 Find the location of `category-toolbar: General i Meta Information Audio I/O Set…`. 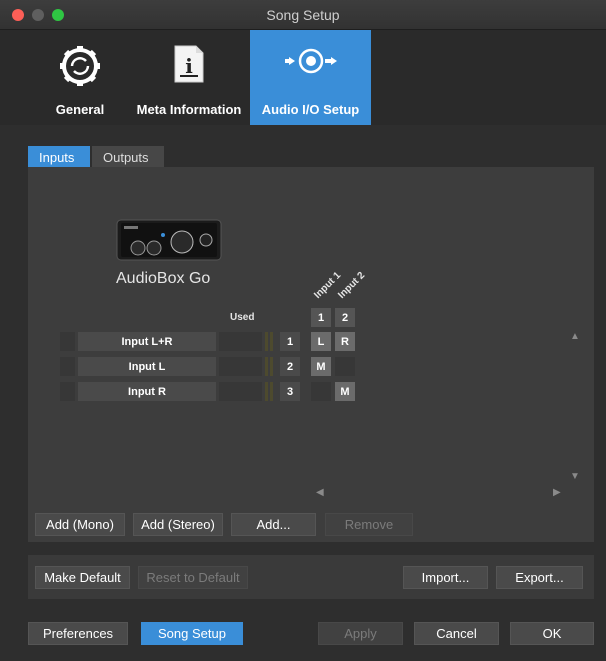

category-toolbar: General i Meta Information Audio I/O Set… is located at coordinates (303, 77).